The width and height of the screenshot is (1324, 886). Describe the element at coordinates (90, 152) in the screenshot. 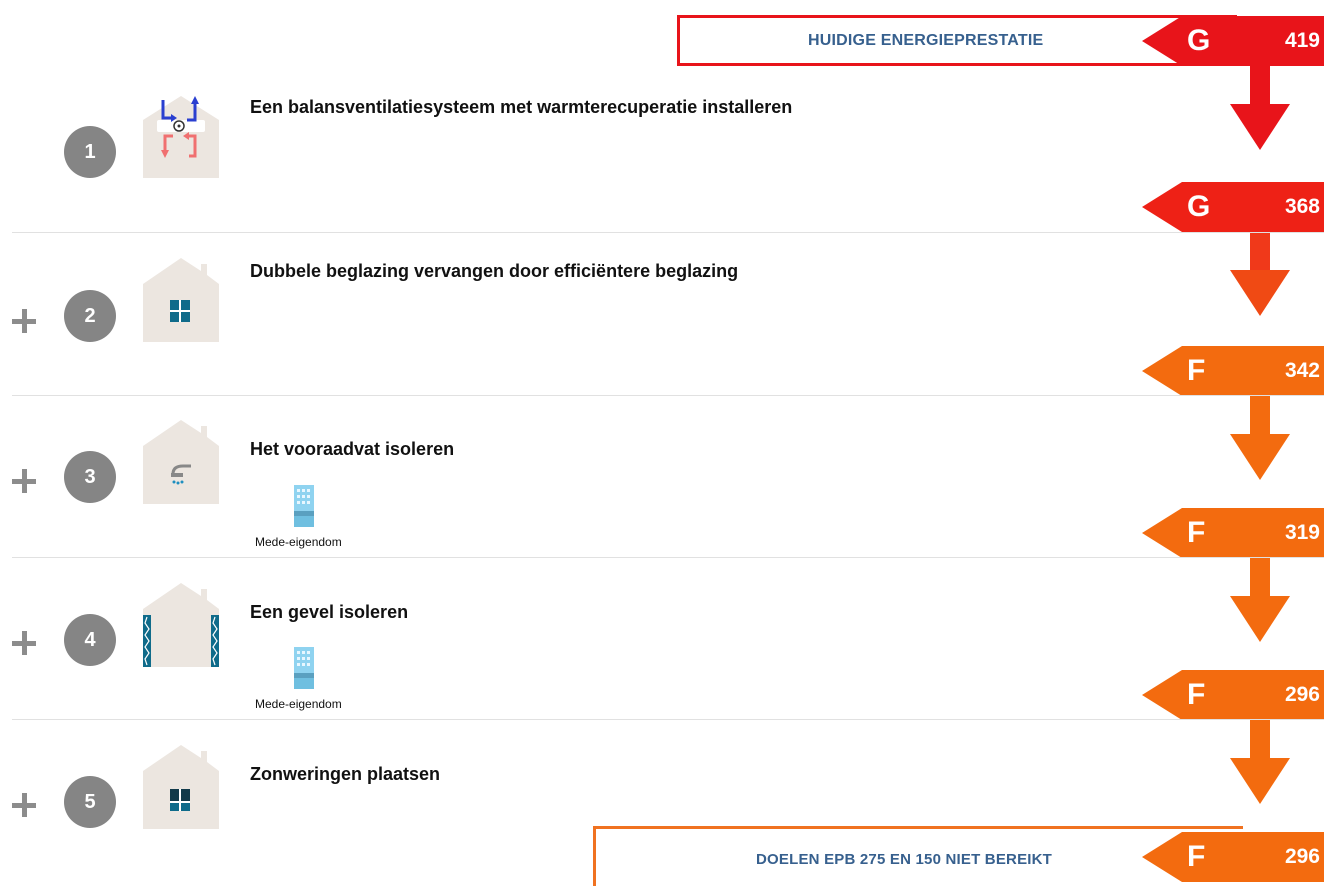

I see `step-number: 1` at that location.